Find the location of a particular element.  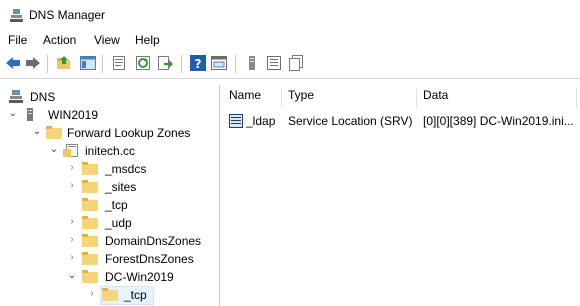

menu-view: View is located at coordinates (107, 40).